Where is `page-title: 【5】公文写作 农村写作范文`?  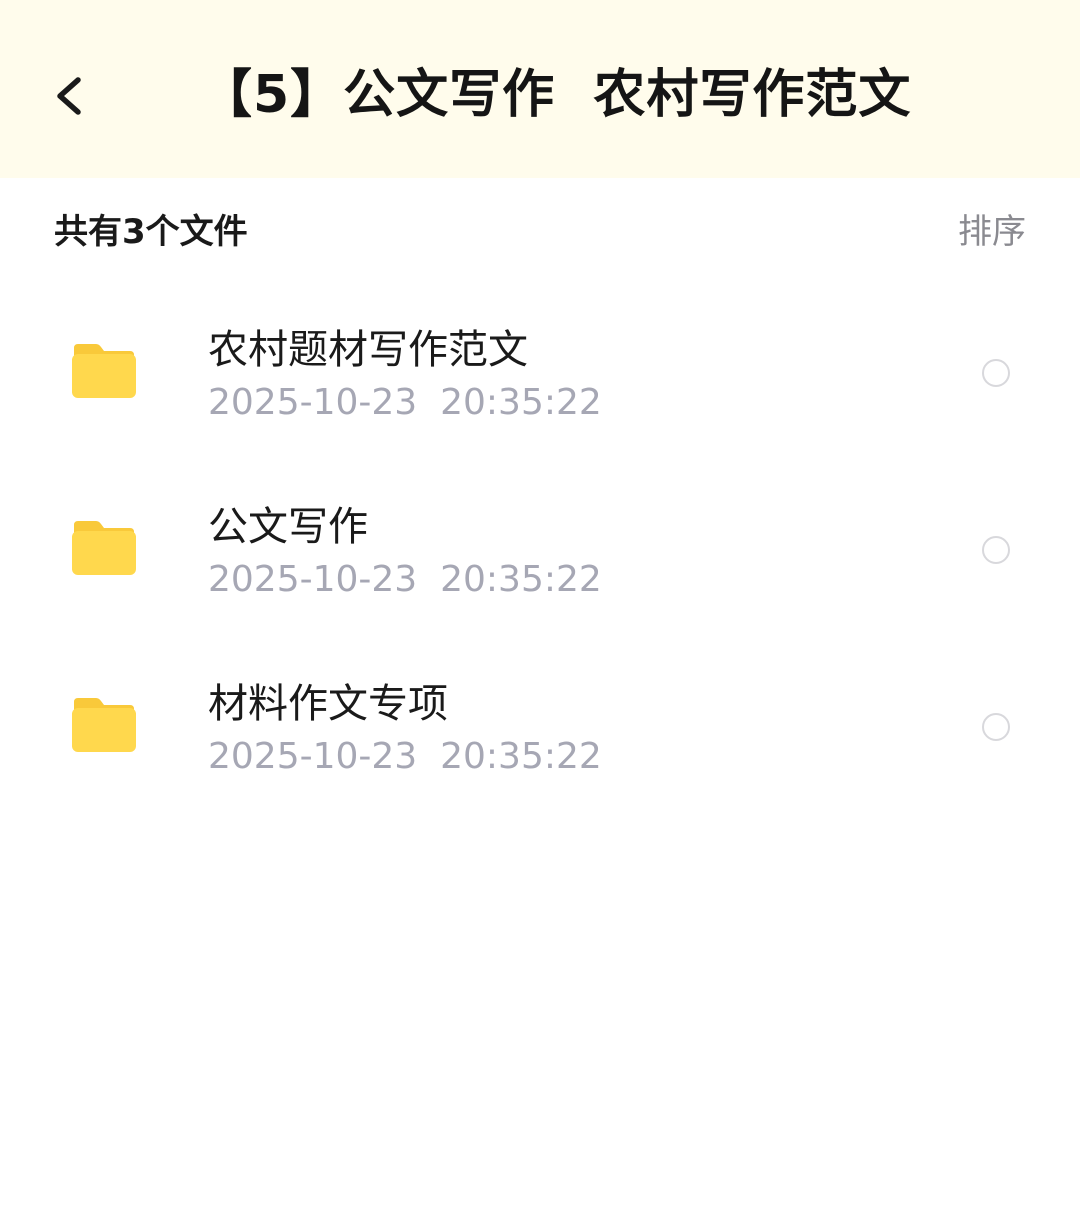 page-title: 【5】公文写作 农村写作范文 is located at coordinates (556, 95).